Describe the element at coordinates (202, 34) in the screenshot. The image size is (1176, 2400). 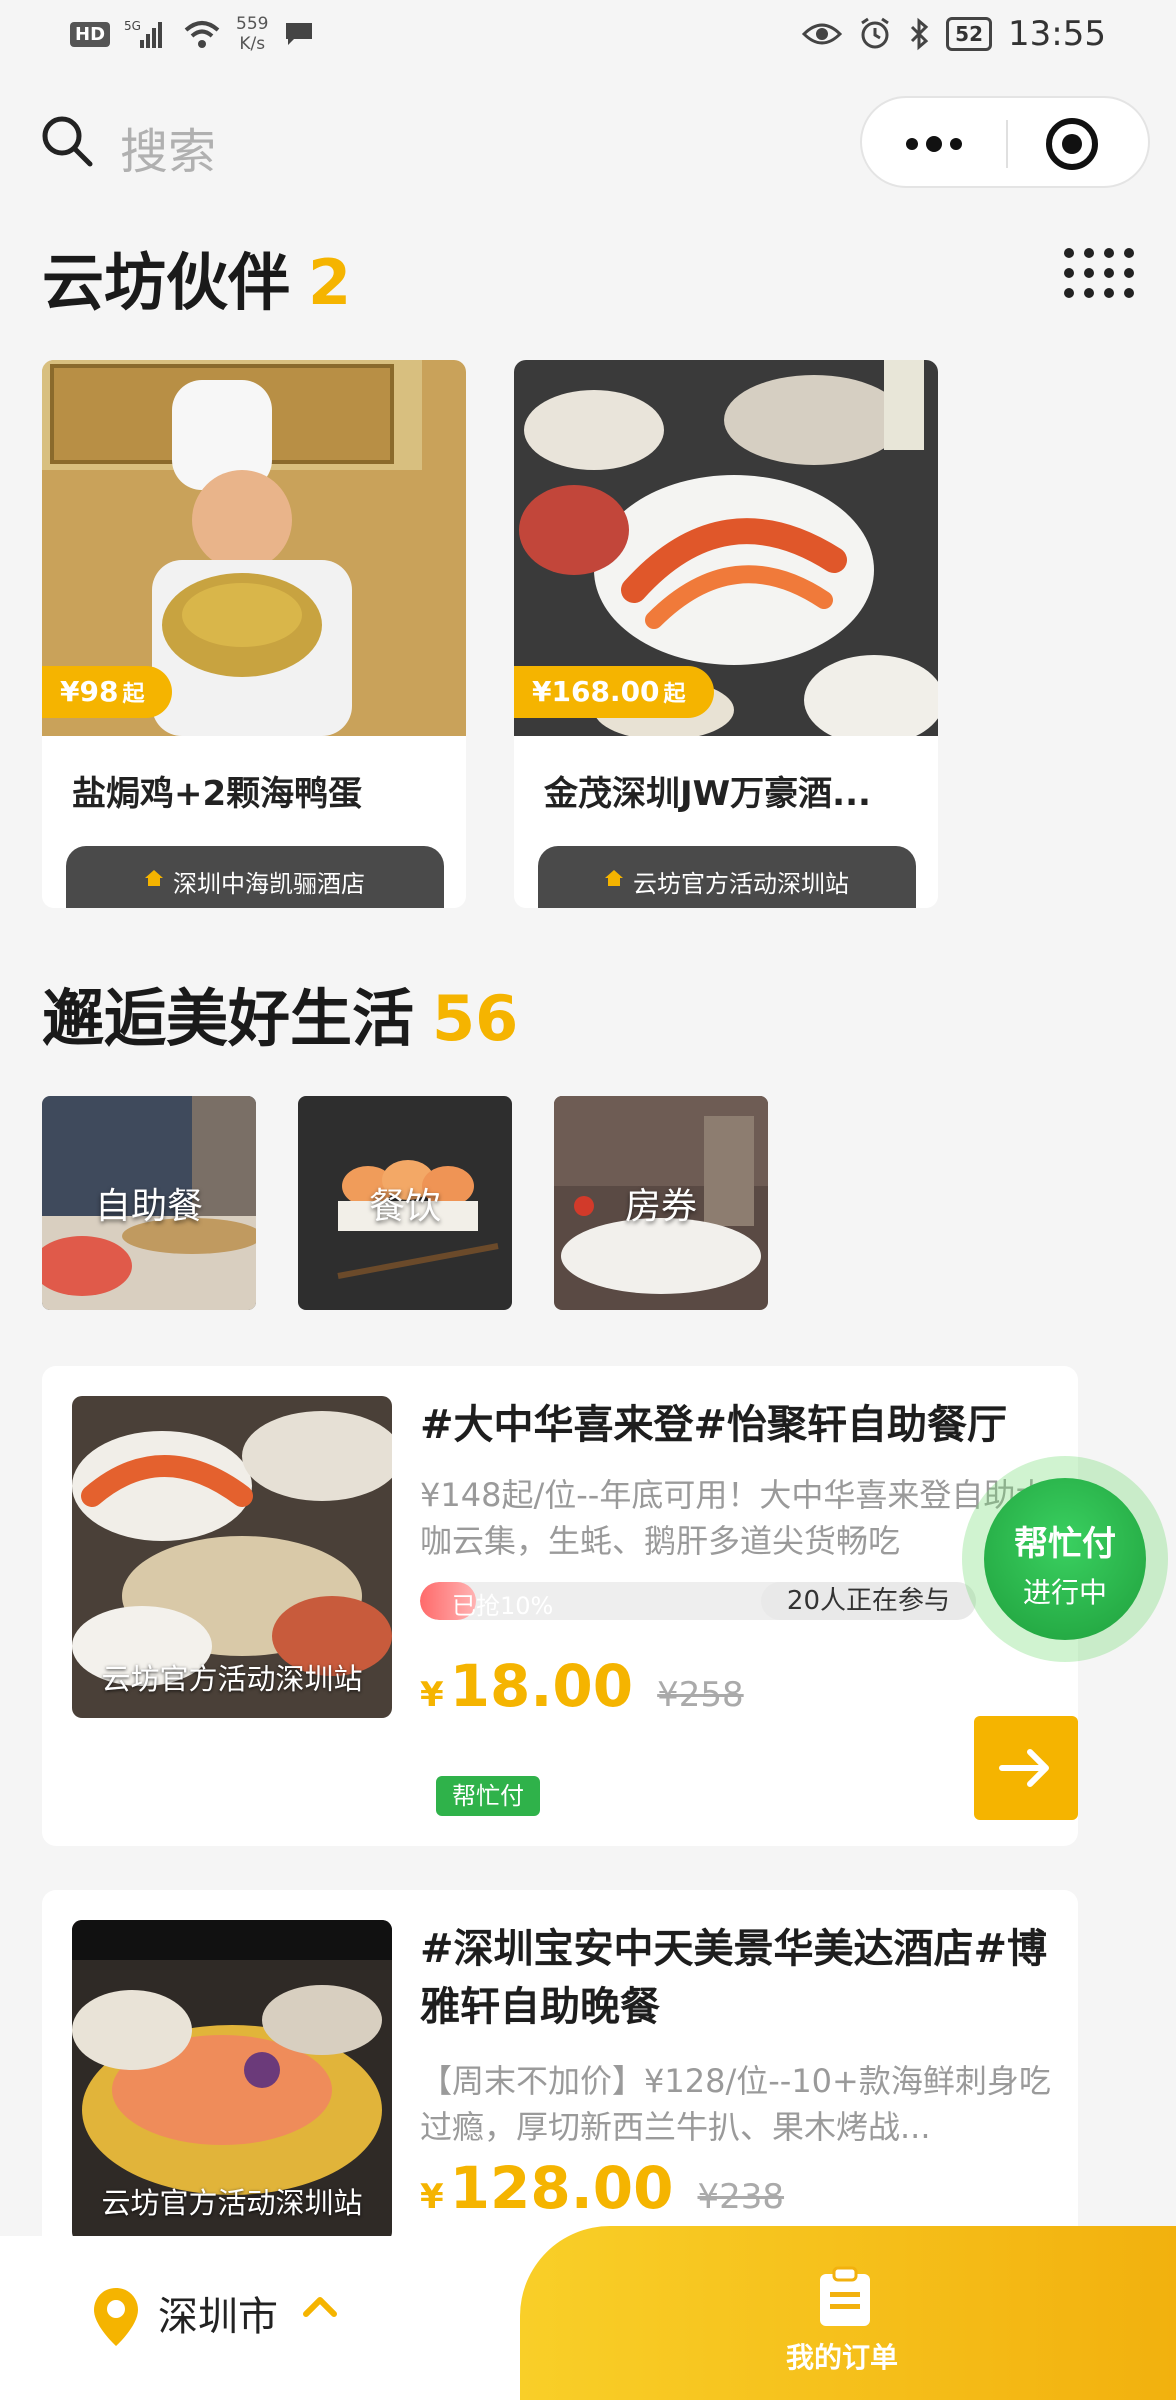
I see `wifi-icon` at that location.